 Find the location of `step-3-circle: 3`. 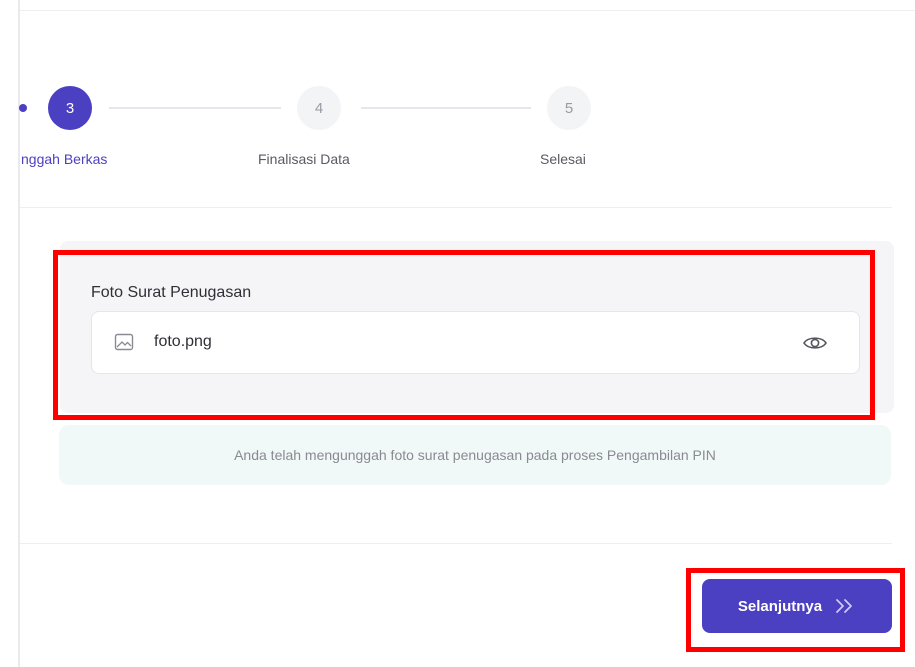

step-3-circle: 3 is located at coordinates (70, 108).